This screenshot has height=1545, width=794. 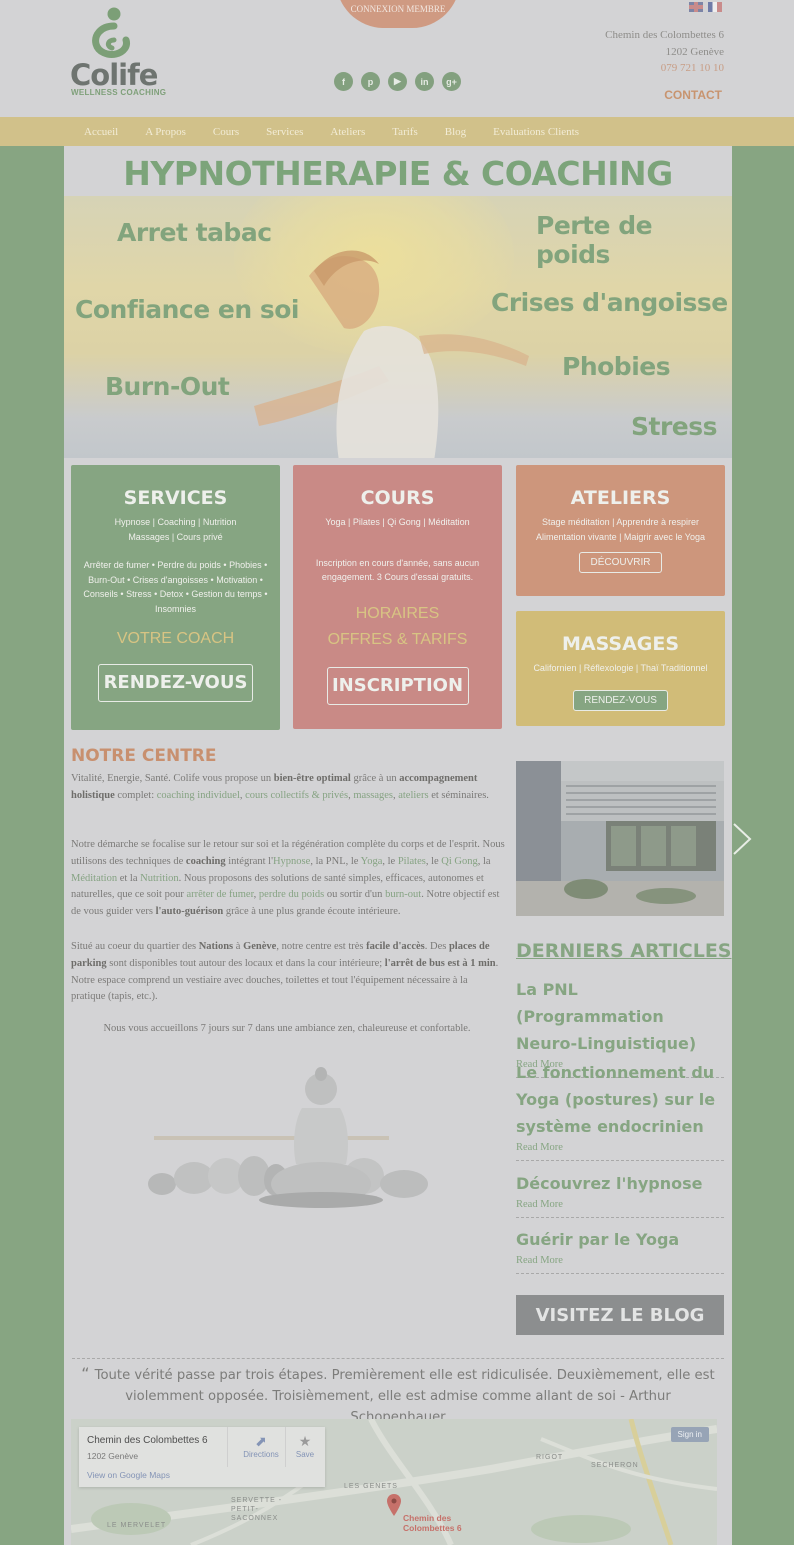 I want to click on map-label: RIGOT, so click(x=550, y=1457).